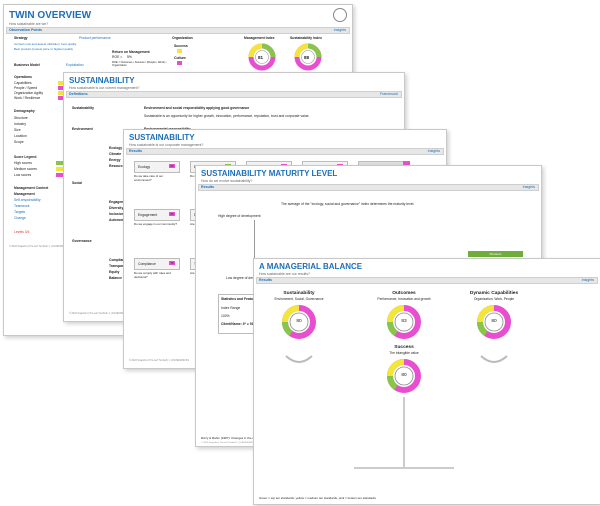 Image resolution: width=600 pixels, height=506 pixels. What do you see at coordinates (116, 214) in the screenshot?
I see `soc-item-3: Inclusion` at bounding box center [116, 214].